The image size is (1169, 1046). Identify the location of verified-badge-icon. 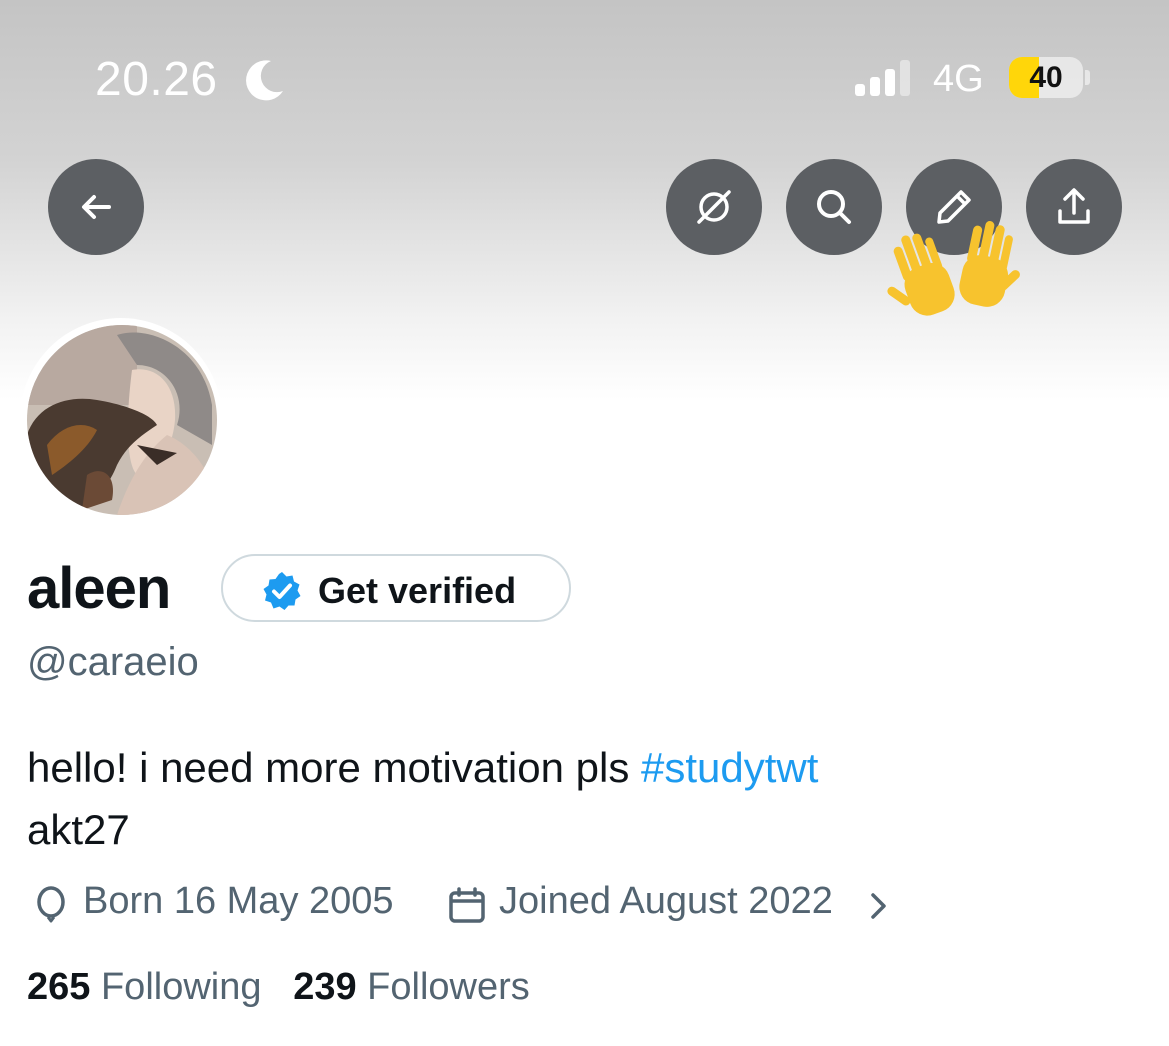
(282, 591).